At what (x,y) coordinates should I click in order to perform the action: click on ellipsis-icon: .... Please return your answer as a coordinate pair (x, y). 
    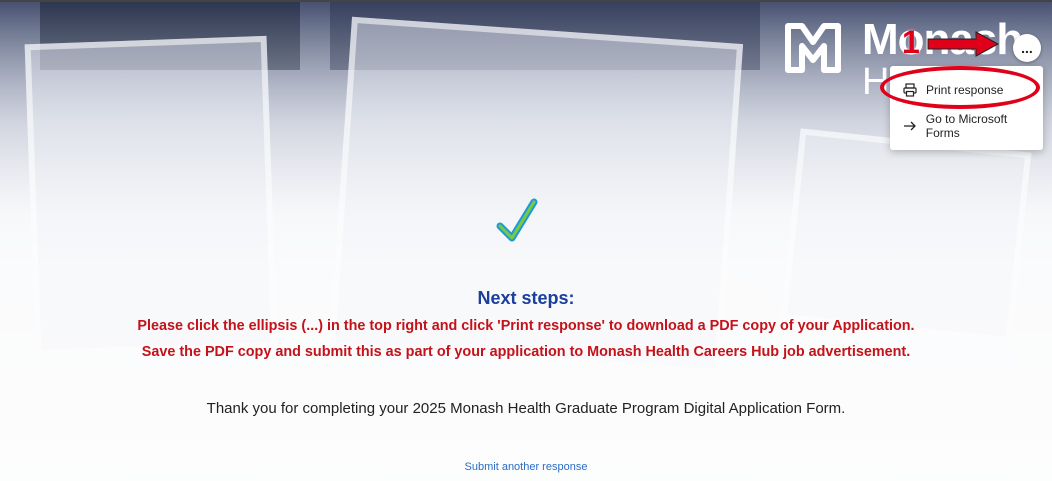
    Looking at the image, I should click on (1027, 48).